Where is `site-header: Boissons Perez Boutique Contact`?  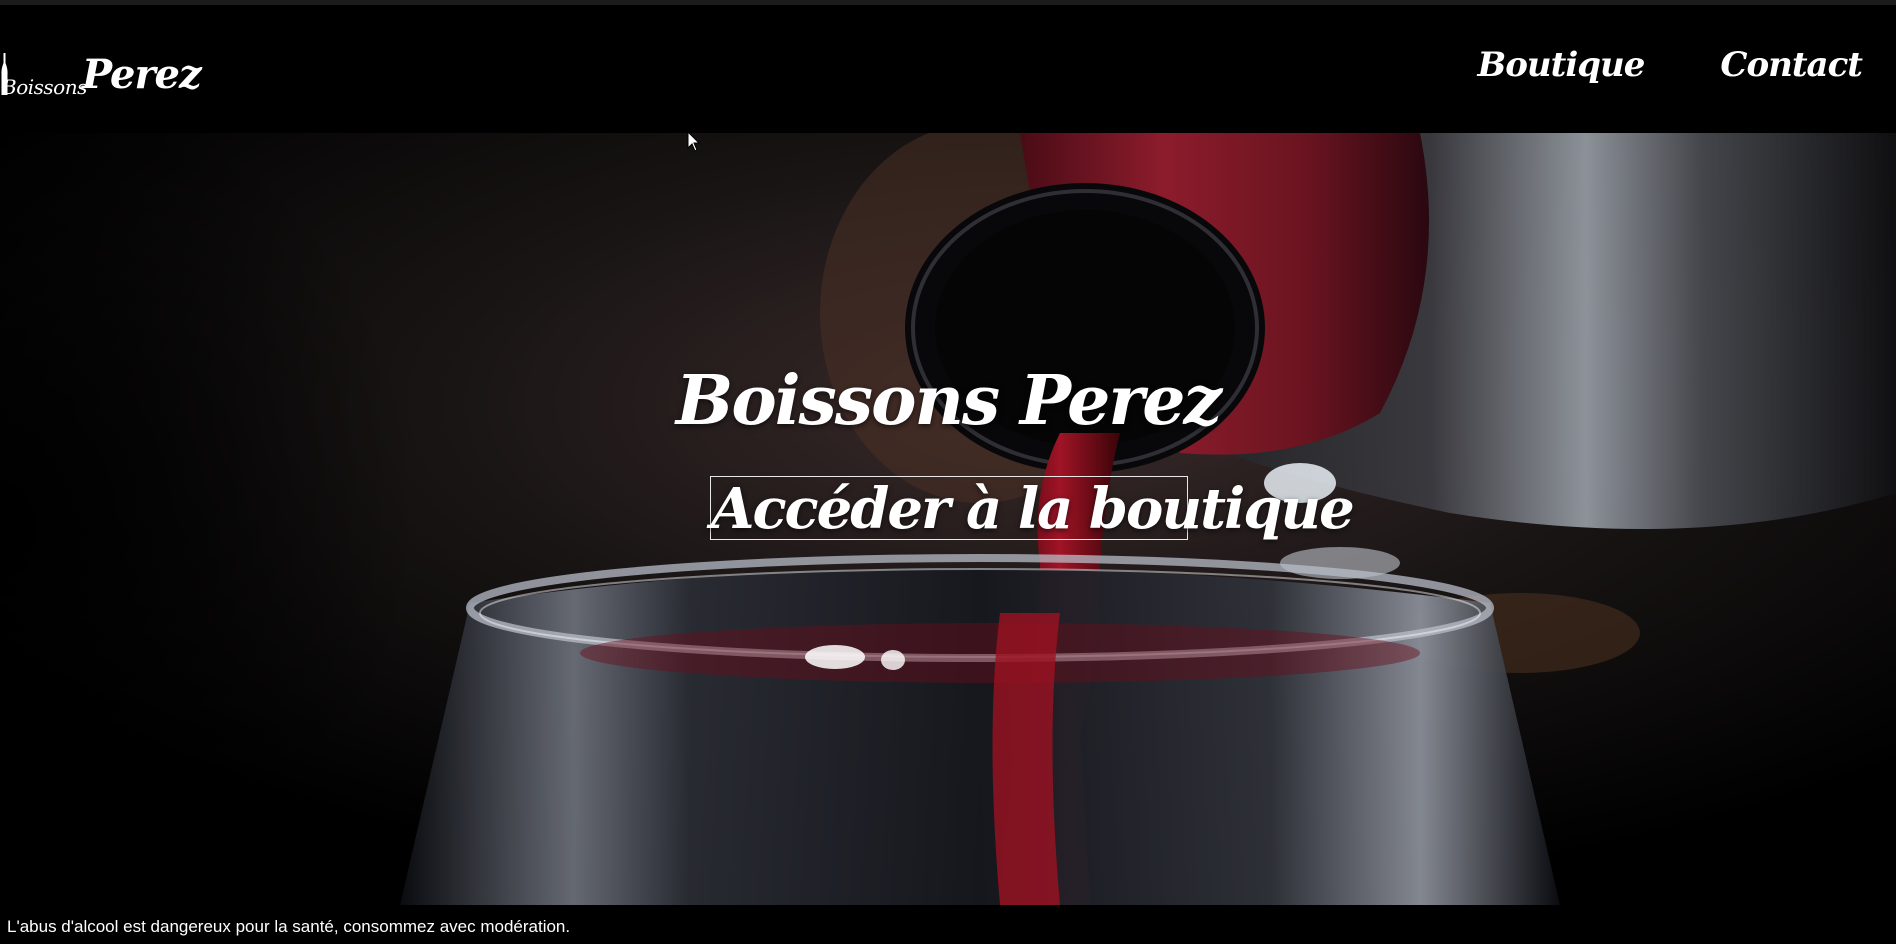
site-header: Boissons Perez Boutique Contact is located at coordinates (948, 69).